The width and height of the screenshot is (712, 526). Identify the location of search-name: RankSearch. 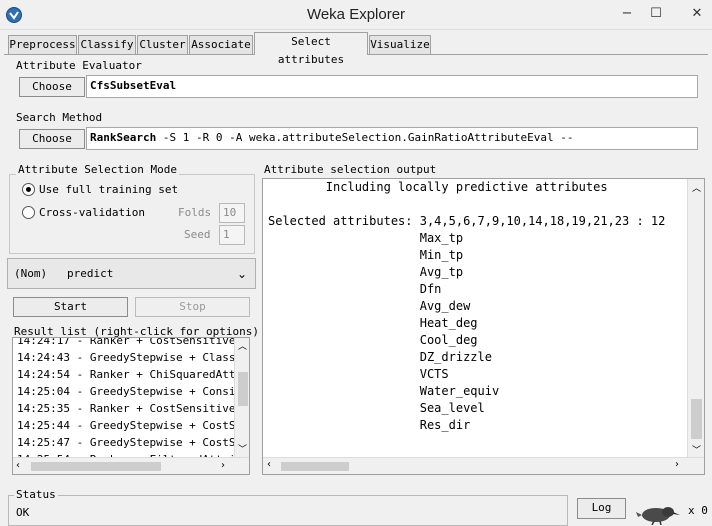
(123, 137).